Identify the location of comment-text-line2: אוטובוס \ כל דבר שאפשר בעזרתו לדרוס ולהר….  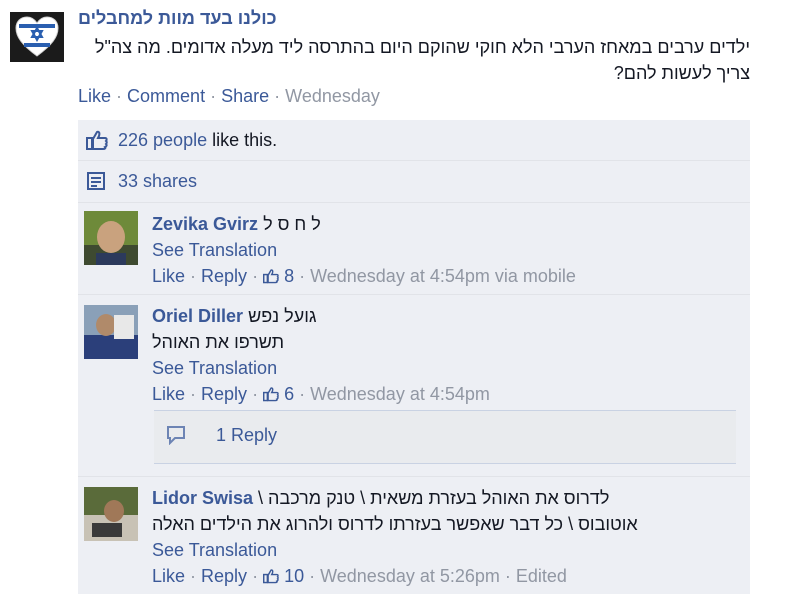
(395, 524).